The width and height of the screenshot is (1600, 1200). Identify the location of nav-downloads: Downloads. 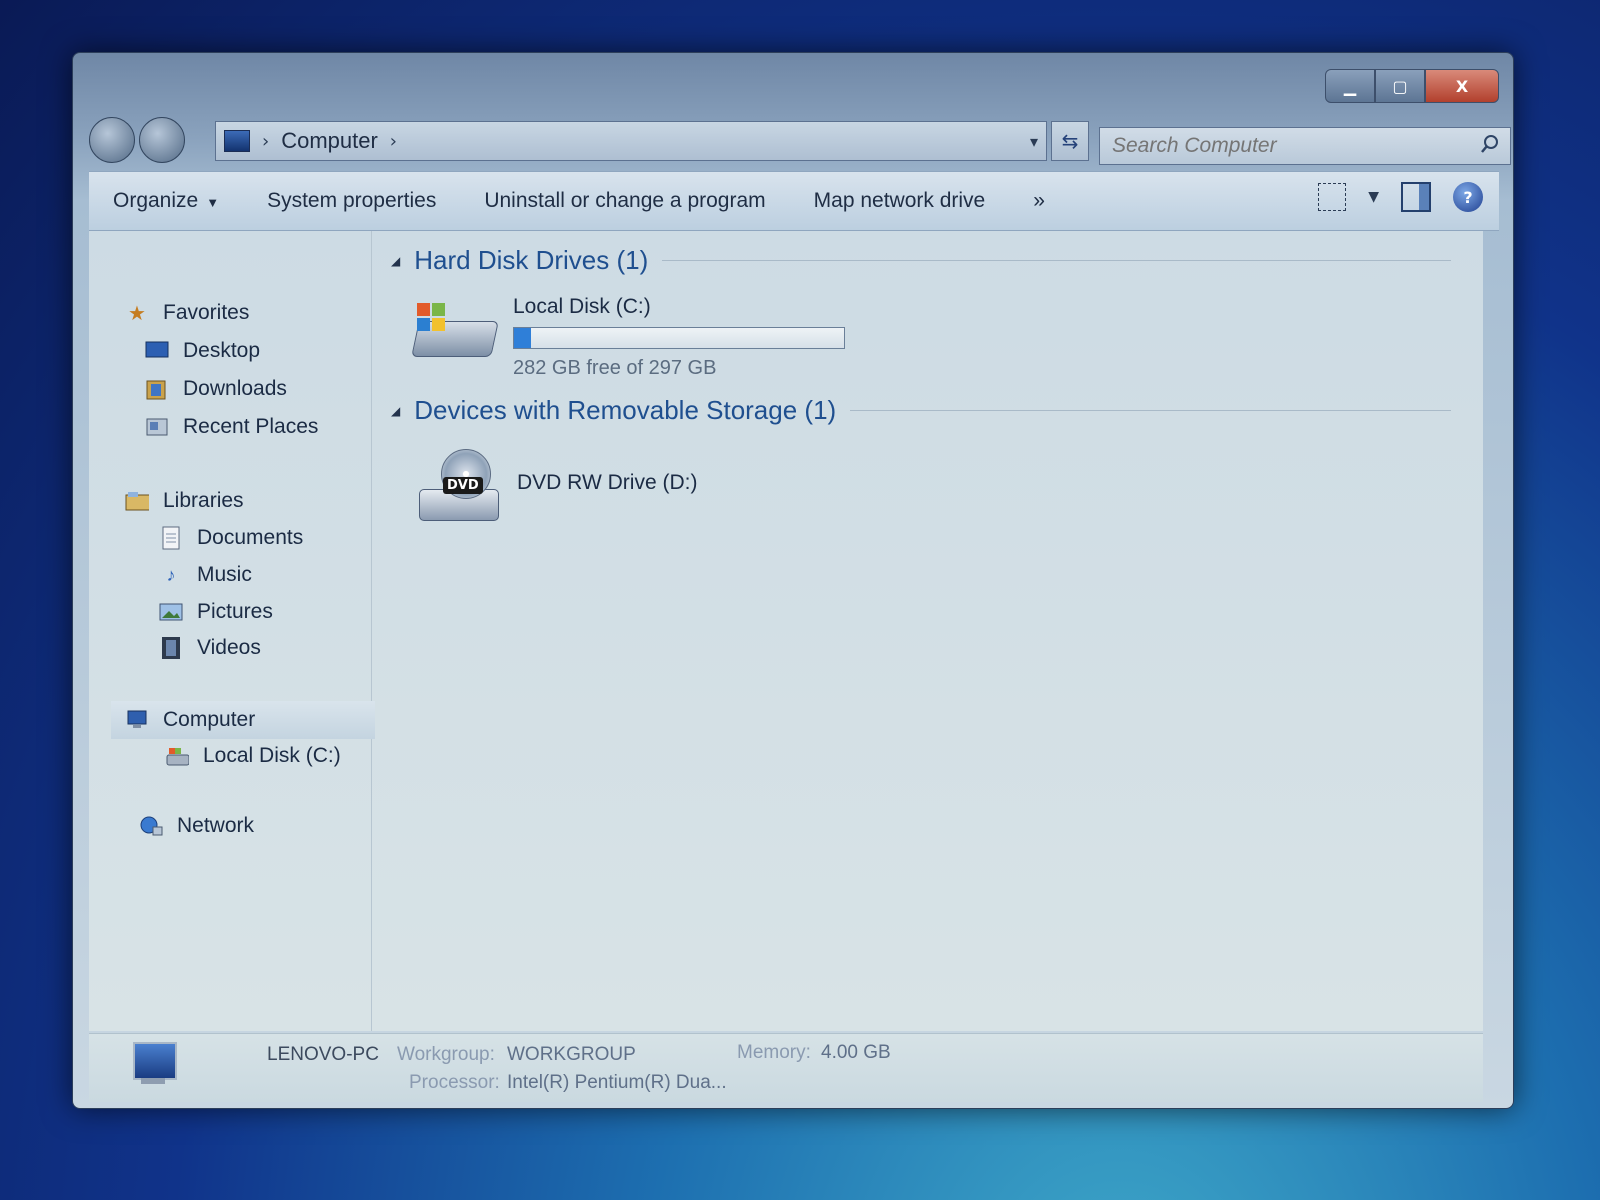
(216, 389).